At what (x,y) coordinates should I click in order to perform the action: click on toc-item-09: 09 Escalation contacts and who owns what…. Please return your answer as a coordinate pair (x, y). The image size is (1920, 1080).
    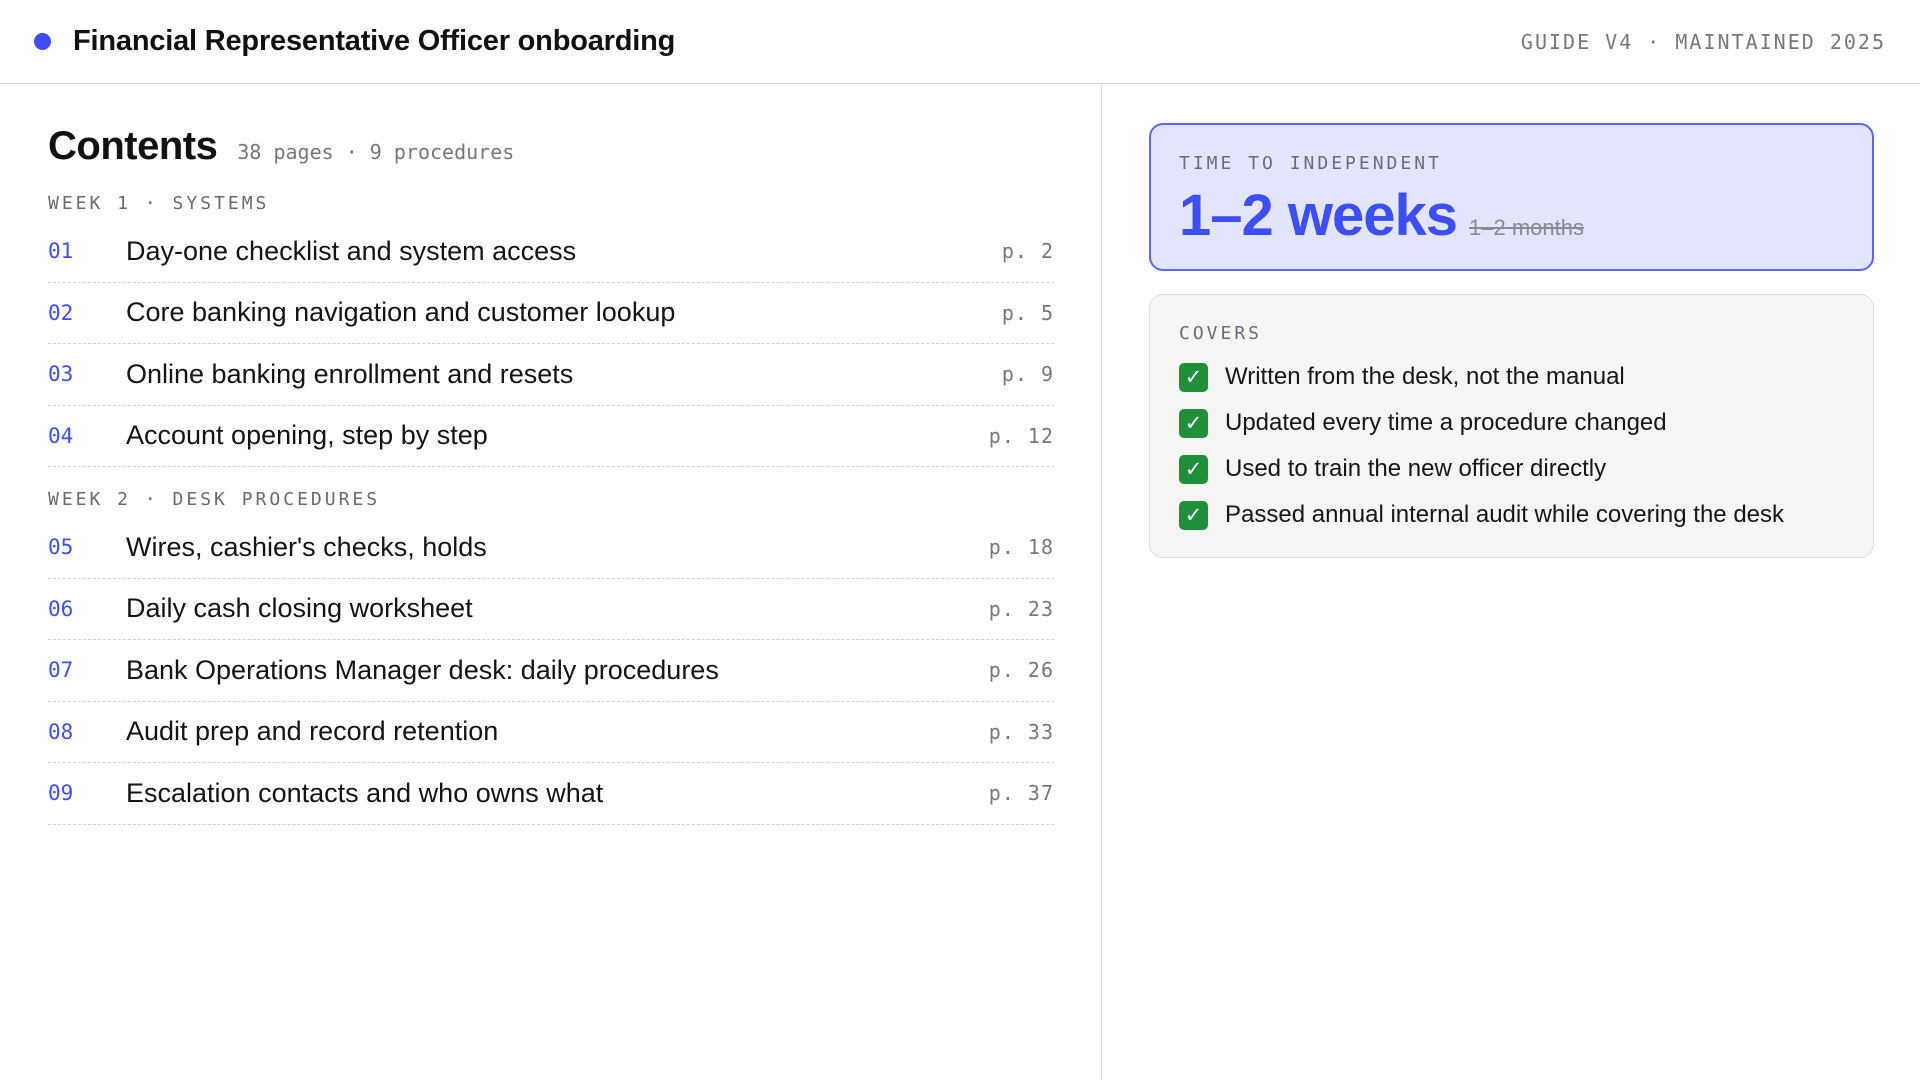
    Looking at the image, I should click on (551, 794).